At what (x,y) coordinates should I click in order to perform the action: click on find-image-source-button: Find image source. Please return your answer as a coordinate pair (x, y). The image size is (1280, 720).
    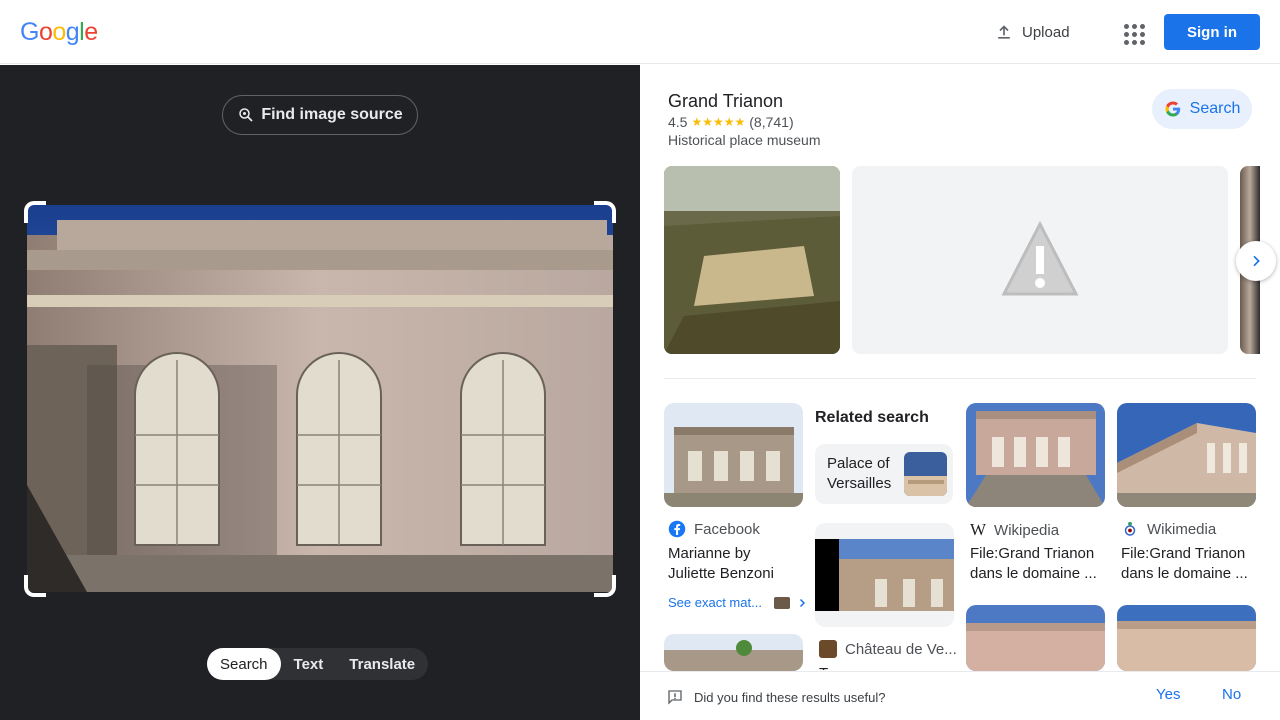
    Looking at the image, I should click on (320, 115).